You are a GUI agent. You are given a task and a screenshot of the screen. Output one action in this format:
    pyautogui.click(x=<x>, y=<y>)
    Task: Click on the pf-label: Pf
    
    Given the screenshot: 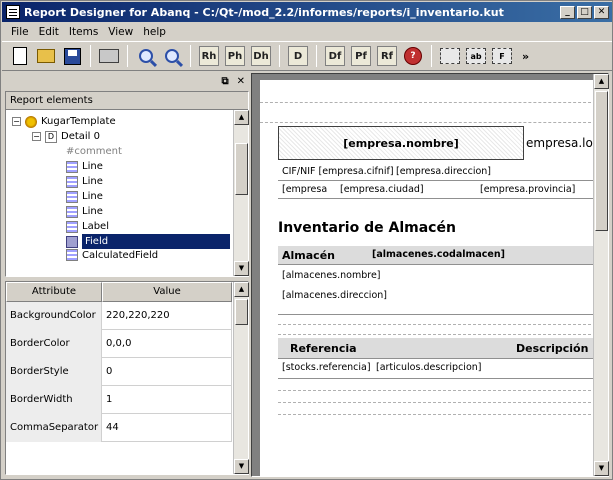 What is the action you would take?
    pyautogui.click(x=361, y=56)
    